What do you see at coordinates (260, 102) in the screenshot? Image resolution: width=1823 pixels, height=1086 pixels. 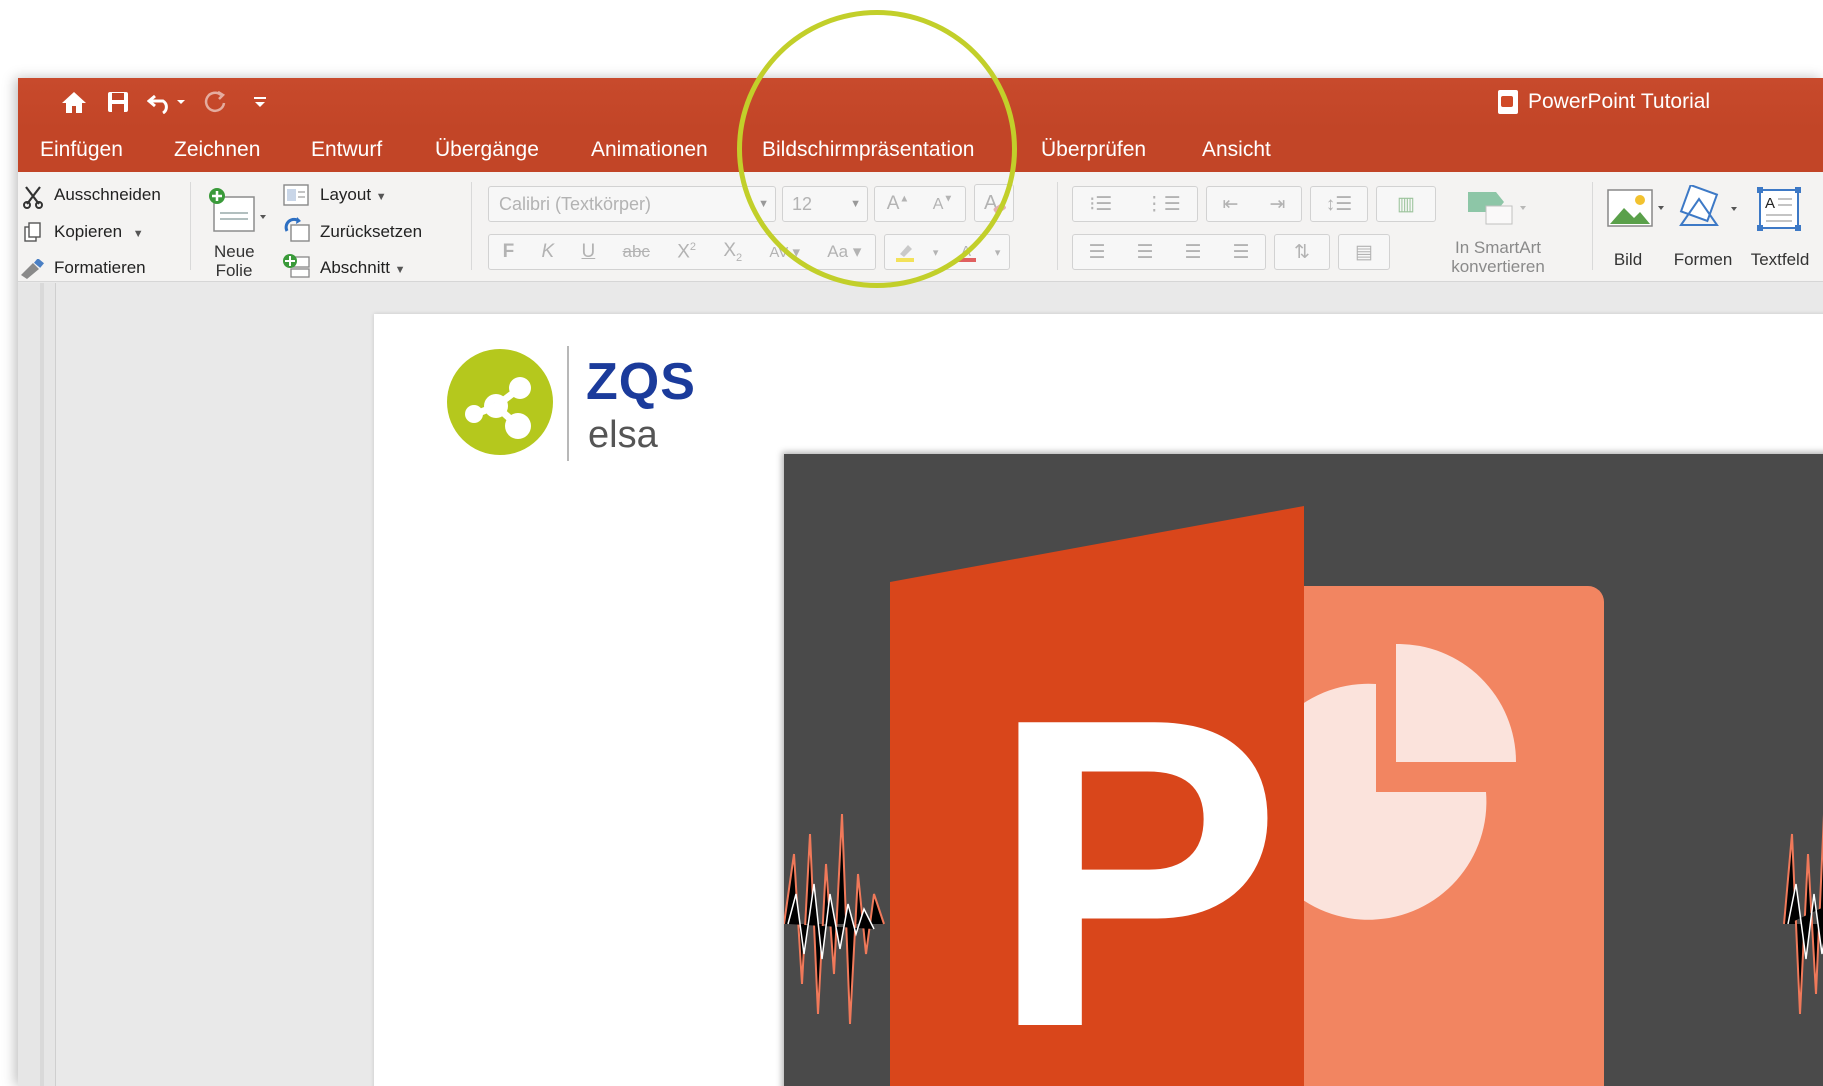 I see `customize-toolbar-icon` at bounding box center [260, 102].